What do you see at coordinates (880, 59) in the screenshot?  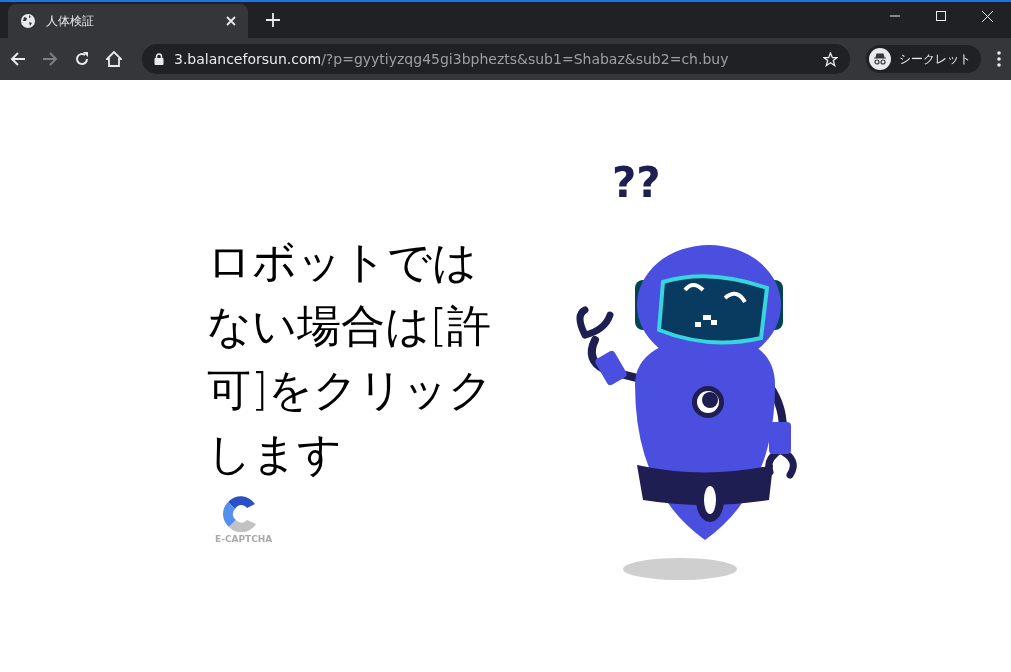 I see `incognito-icon` at bounding box center [880, 59].